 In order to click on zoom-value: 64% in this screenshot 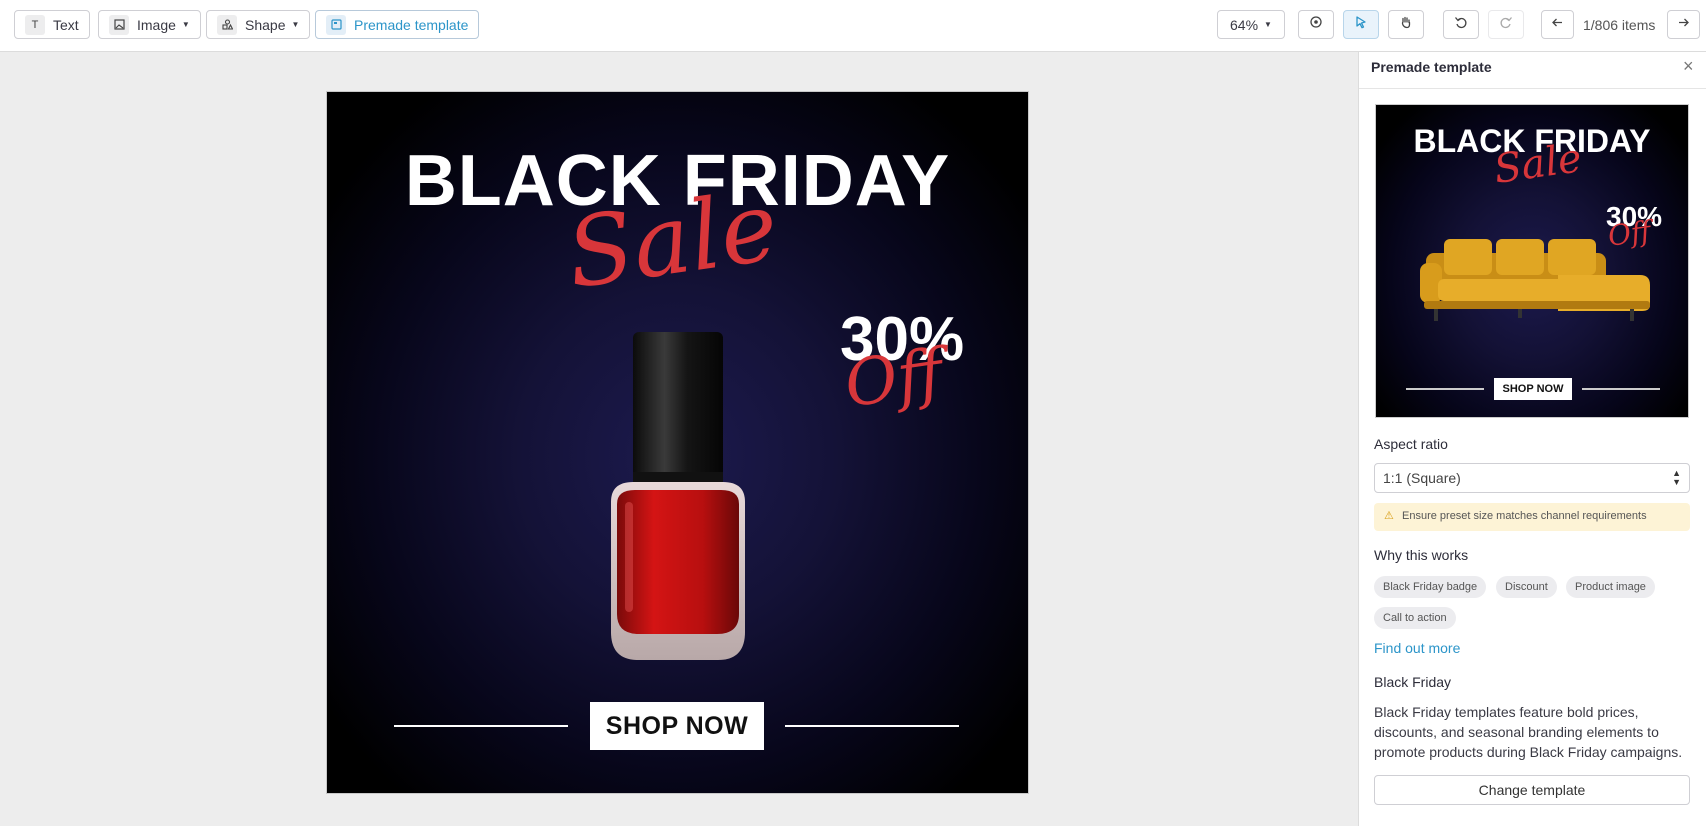, I will do `click(1244, 24)`.